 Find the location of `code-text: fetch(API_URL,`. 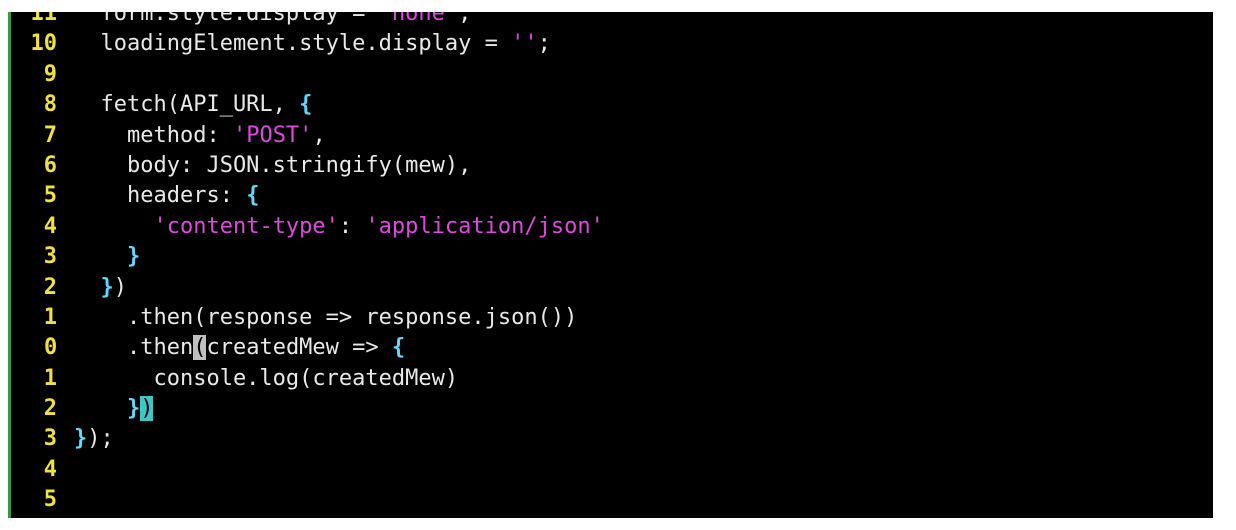

code-text: fetch(API_URL, is located at coordinates (187, 105).